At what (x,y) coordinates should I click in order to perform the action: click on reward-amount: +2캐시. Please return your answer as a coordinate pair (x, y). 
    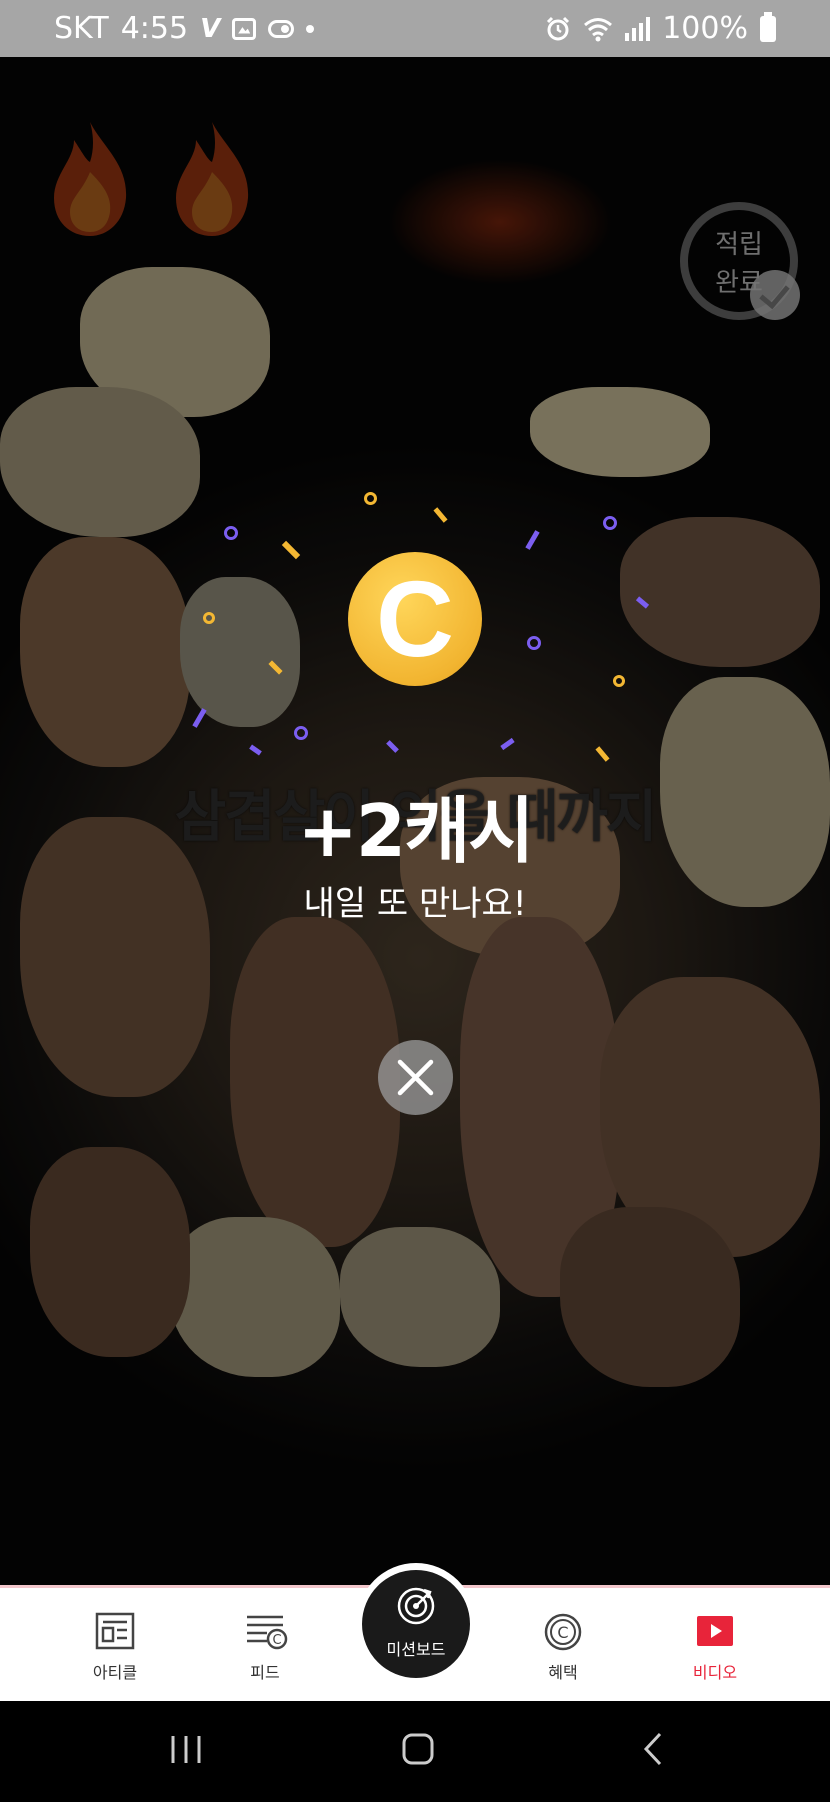
    Looking at the image, I should click on (416, 831).